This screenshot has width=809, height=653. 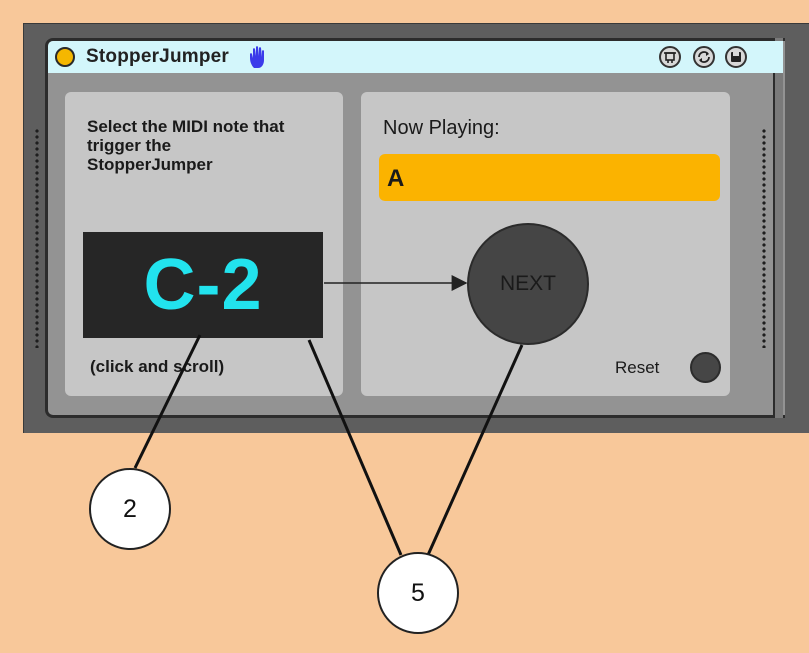 I want to click on save-icon, so click(x=736, y=57).